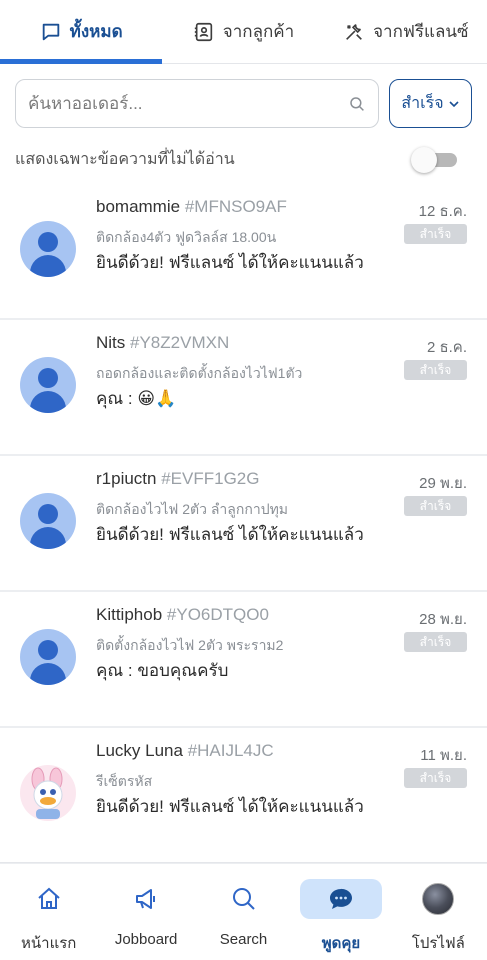  What do you see at coordinates (145, 911) in the screenshot?
I see `nav-jobboard: Jobboard` at bounding box center [145, 911].